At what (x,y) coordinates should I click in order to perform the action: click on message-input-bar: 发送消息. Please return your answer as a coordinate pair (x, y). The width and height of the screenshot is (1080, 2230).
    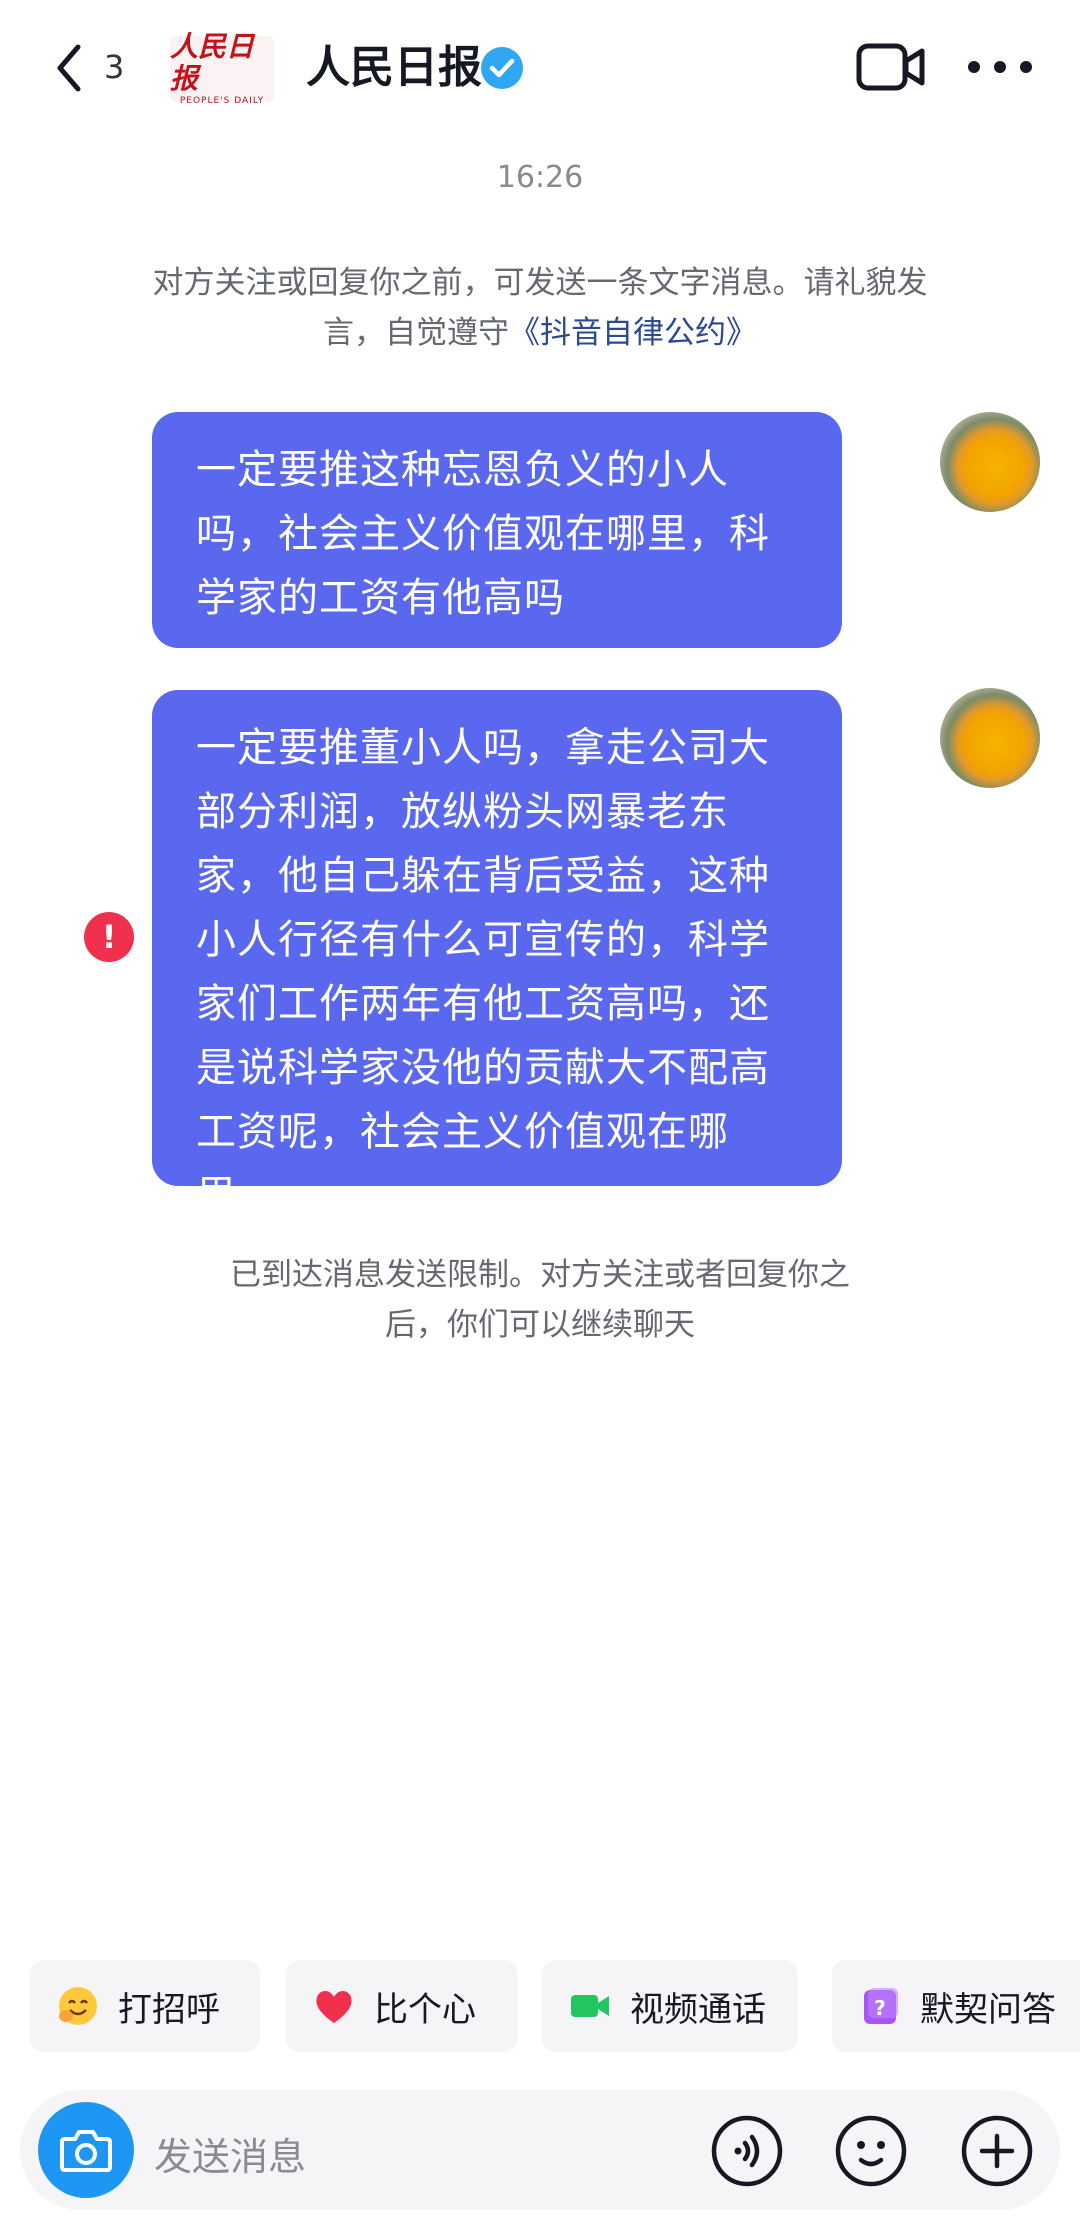
    Looking at the image, I should click on (540, 2150).